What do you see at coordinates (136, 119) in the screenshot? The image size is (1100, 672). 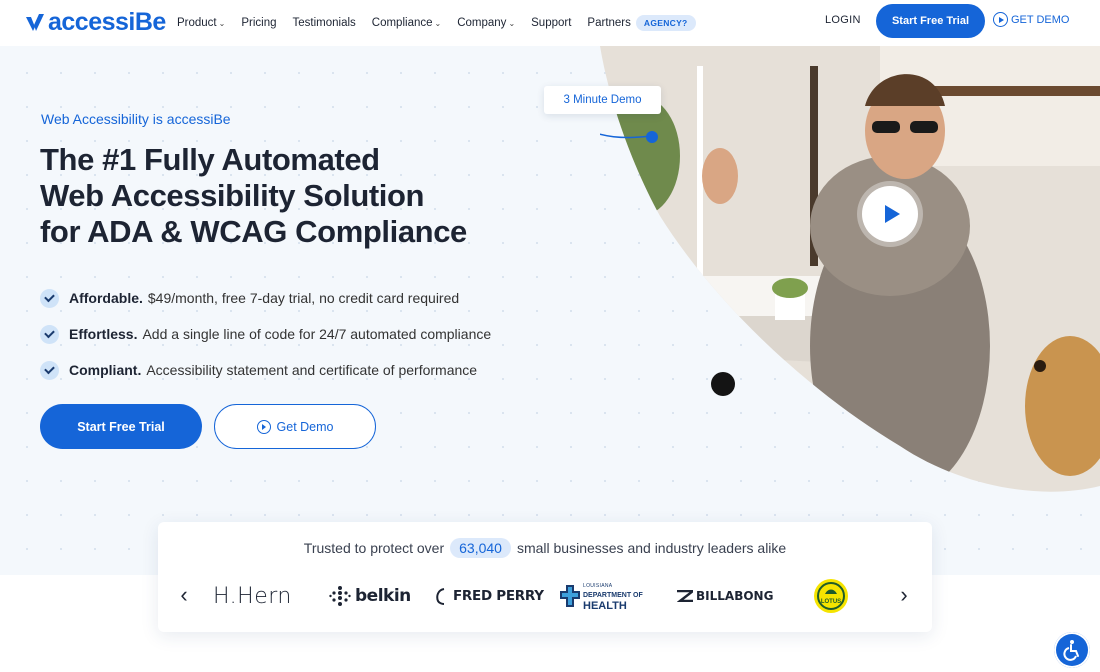 I see `hero-eyebrow: Web Accessibility is accessiBe` at bounding box center [136, 119].